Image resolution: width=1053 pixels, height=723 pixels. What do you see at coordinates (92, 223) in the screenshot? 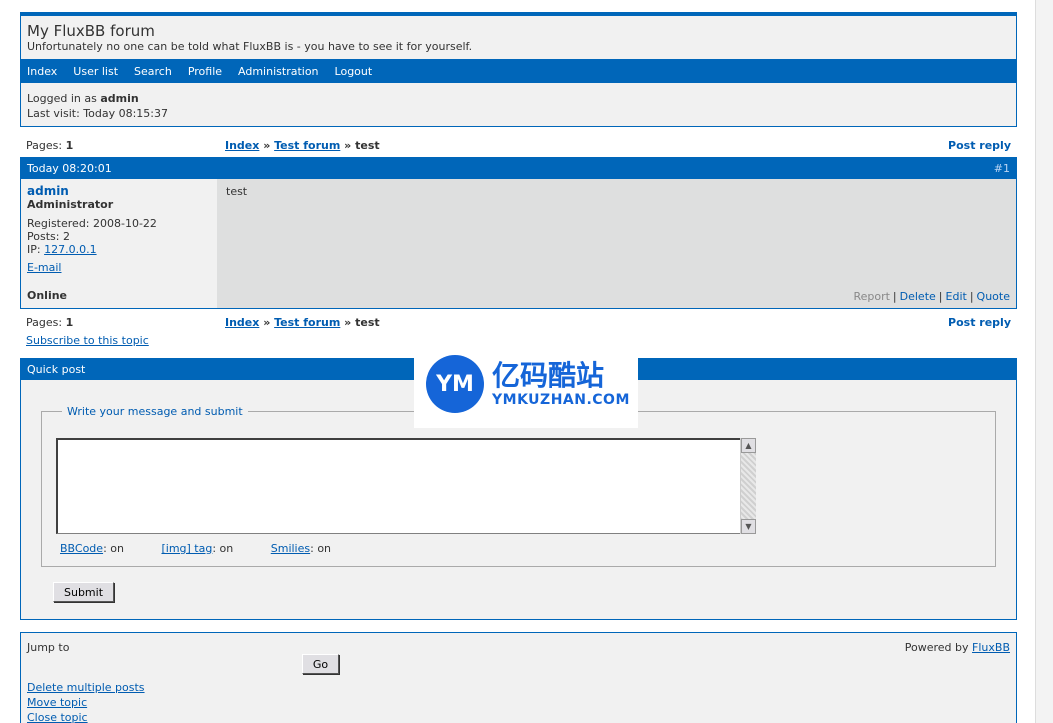
I see `author-registered: Registered: 2008-10-22` at bounding box center [92, 223].